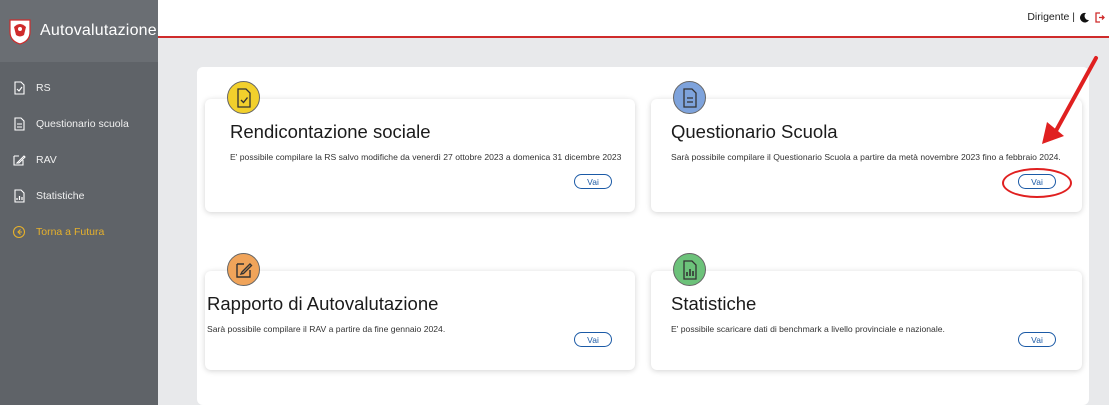 Image resolution: width=1109 pixels, height=405 pixels. Describe the element at coordinates (60, 196) in the screenshot. I see `sidebar-item-label: Statistiche` at that location.